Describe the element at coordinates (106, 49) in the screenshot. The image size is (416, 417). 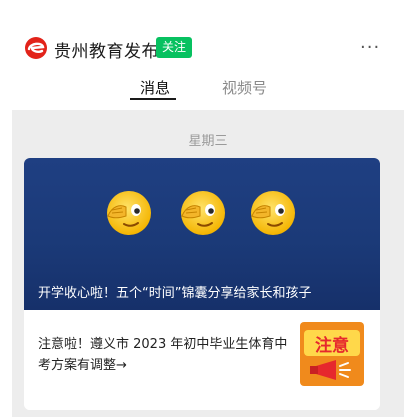
I see `account-name: 贵州教育发布` at that location.